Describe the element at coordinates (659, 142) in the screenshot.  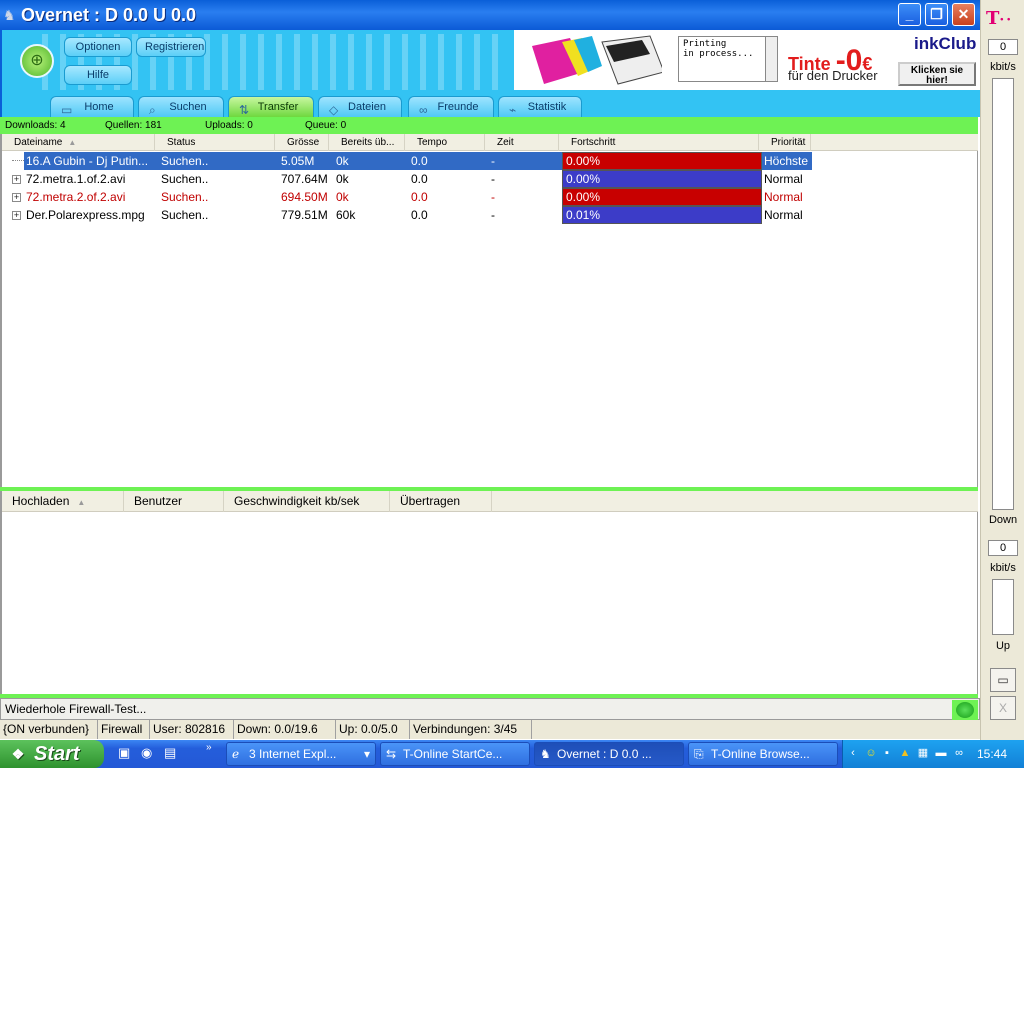
I see `column-progress: Fortschritt` at that location.